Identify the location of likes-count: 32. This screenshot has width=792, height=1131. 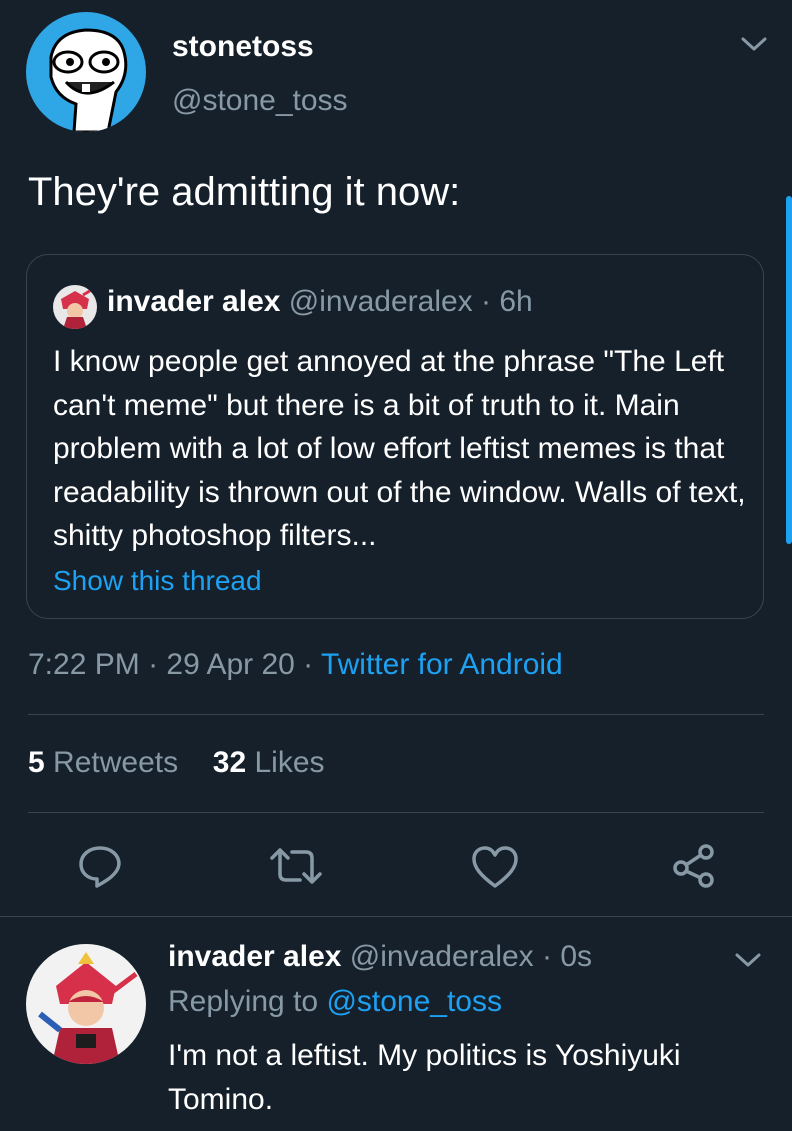
(229, 762).